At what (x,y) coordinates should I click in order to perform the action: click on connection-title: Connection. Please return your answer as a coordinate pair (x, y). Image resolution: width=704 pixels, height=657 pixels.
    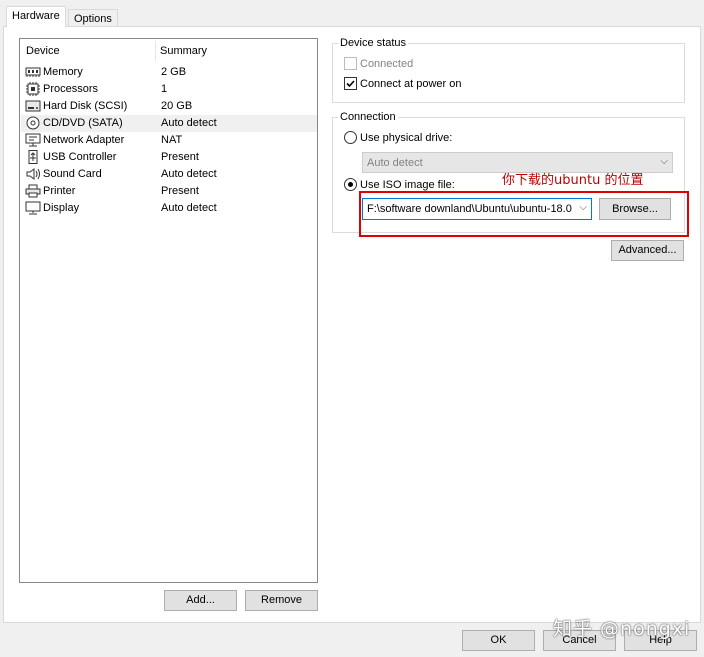
    Looking at the image, I should click on (368, 117).